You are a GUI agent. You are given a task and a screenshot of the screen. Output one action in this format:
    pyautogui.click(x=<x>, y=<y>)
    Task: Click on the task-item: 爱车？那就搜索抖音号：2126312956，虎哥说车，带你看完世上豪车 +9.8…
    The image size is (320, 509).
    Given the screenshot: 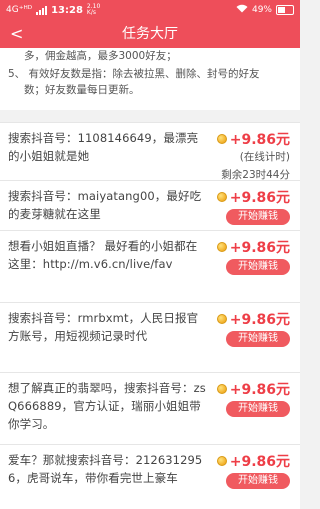 What is the action you would take?
    pyautogui.click(x=150, y=476)
    